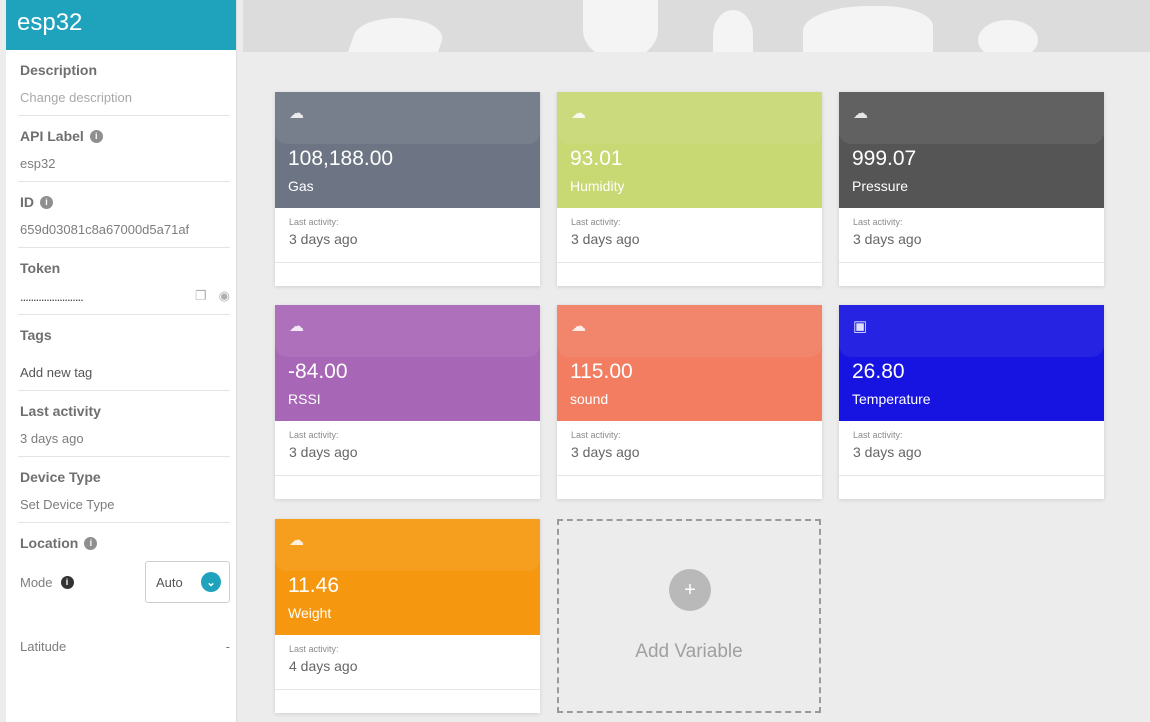 The height and width of the screenshot is (722, 1150). I want to click on device-map, so click(696, 26).